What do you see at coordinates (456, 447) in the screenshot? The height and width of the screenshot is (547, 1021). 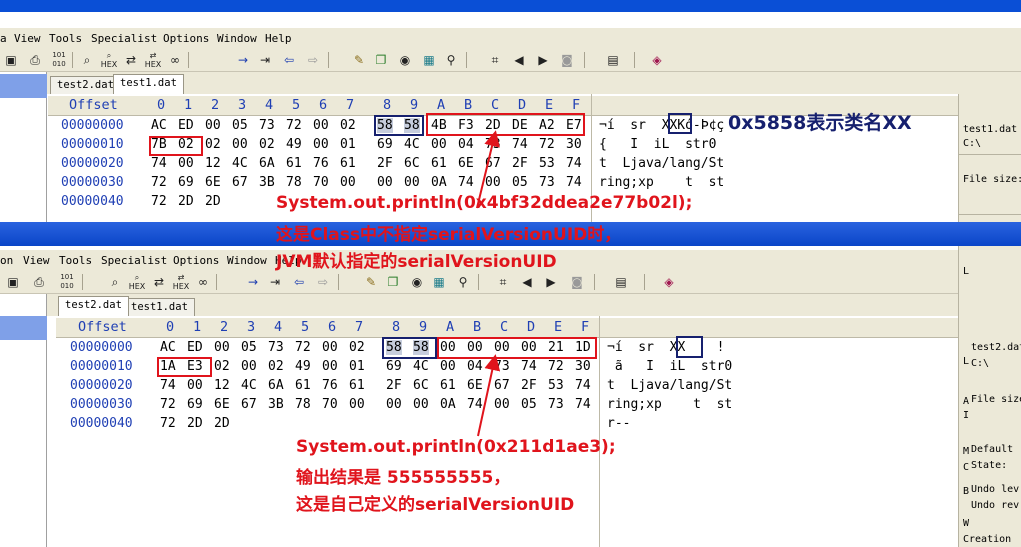 I see `bottom-annotation-line1: System.out.println(0x211d1ae3);` at bounding box center [456, 447].